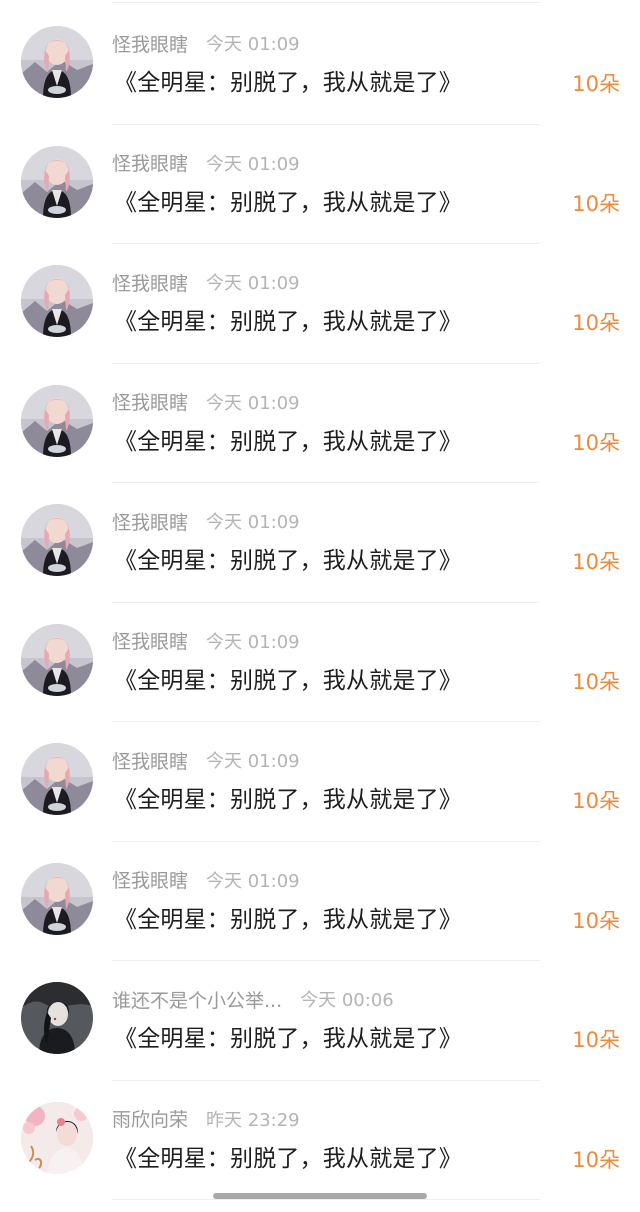  I want to click on timestamp: 今天 00:06, so click(347, 1000).